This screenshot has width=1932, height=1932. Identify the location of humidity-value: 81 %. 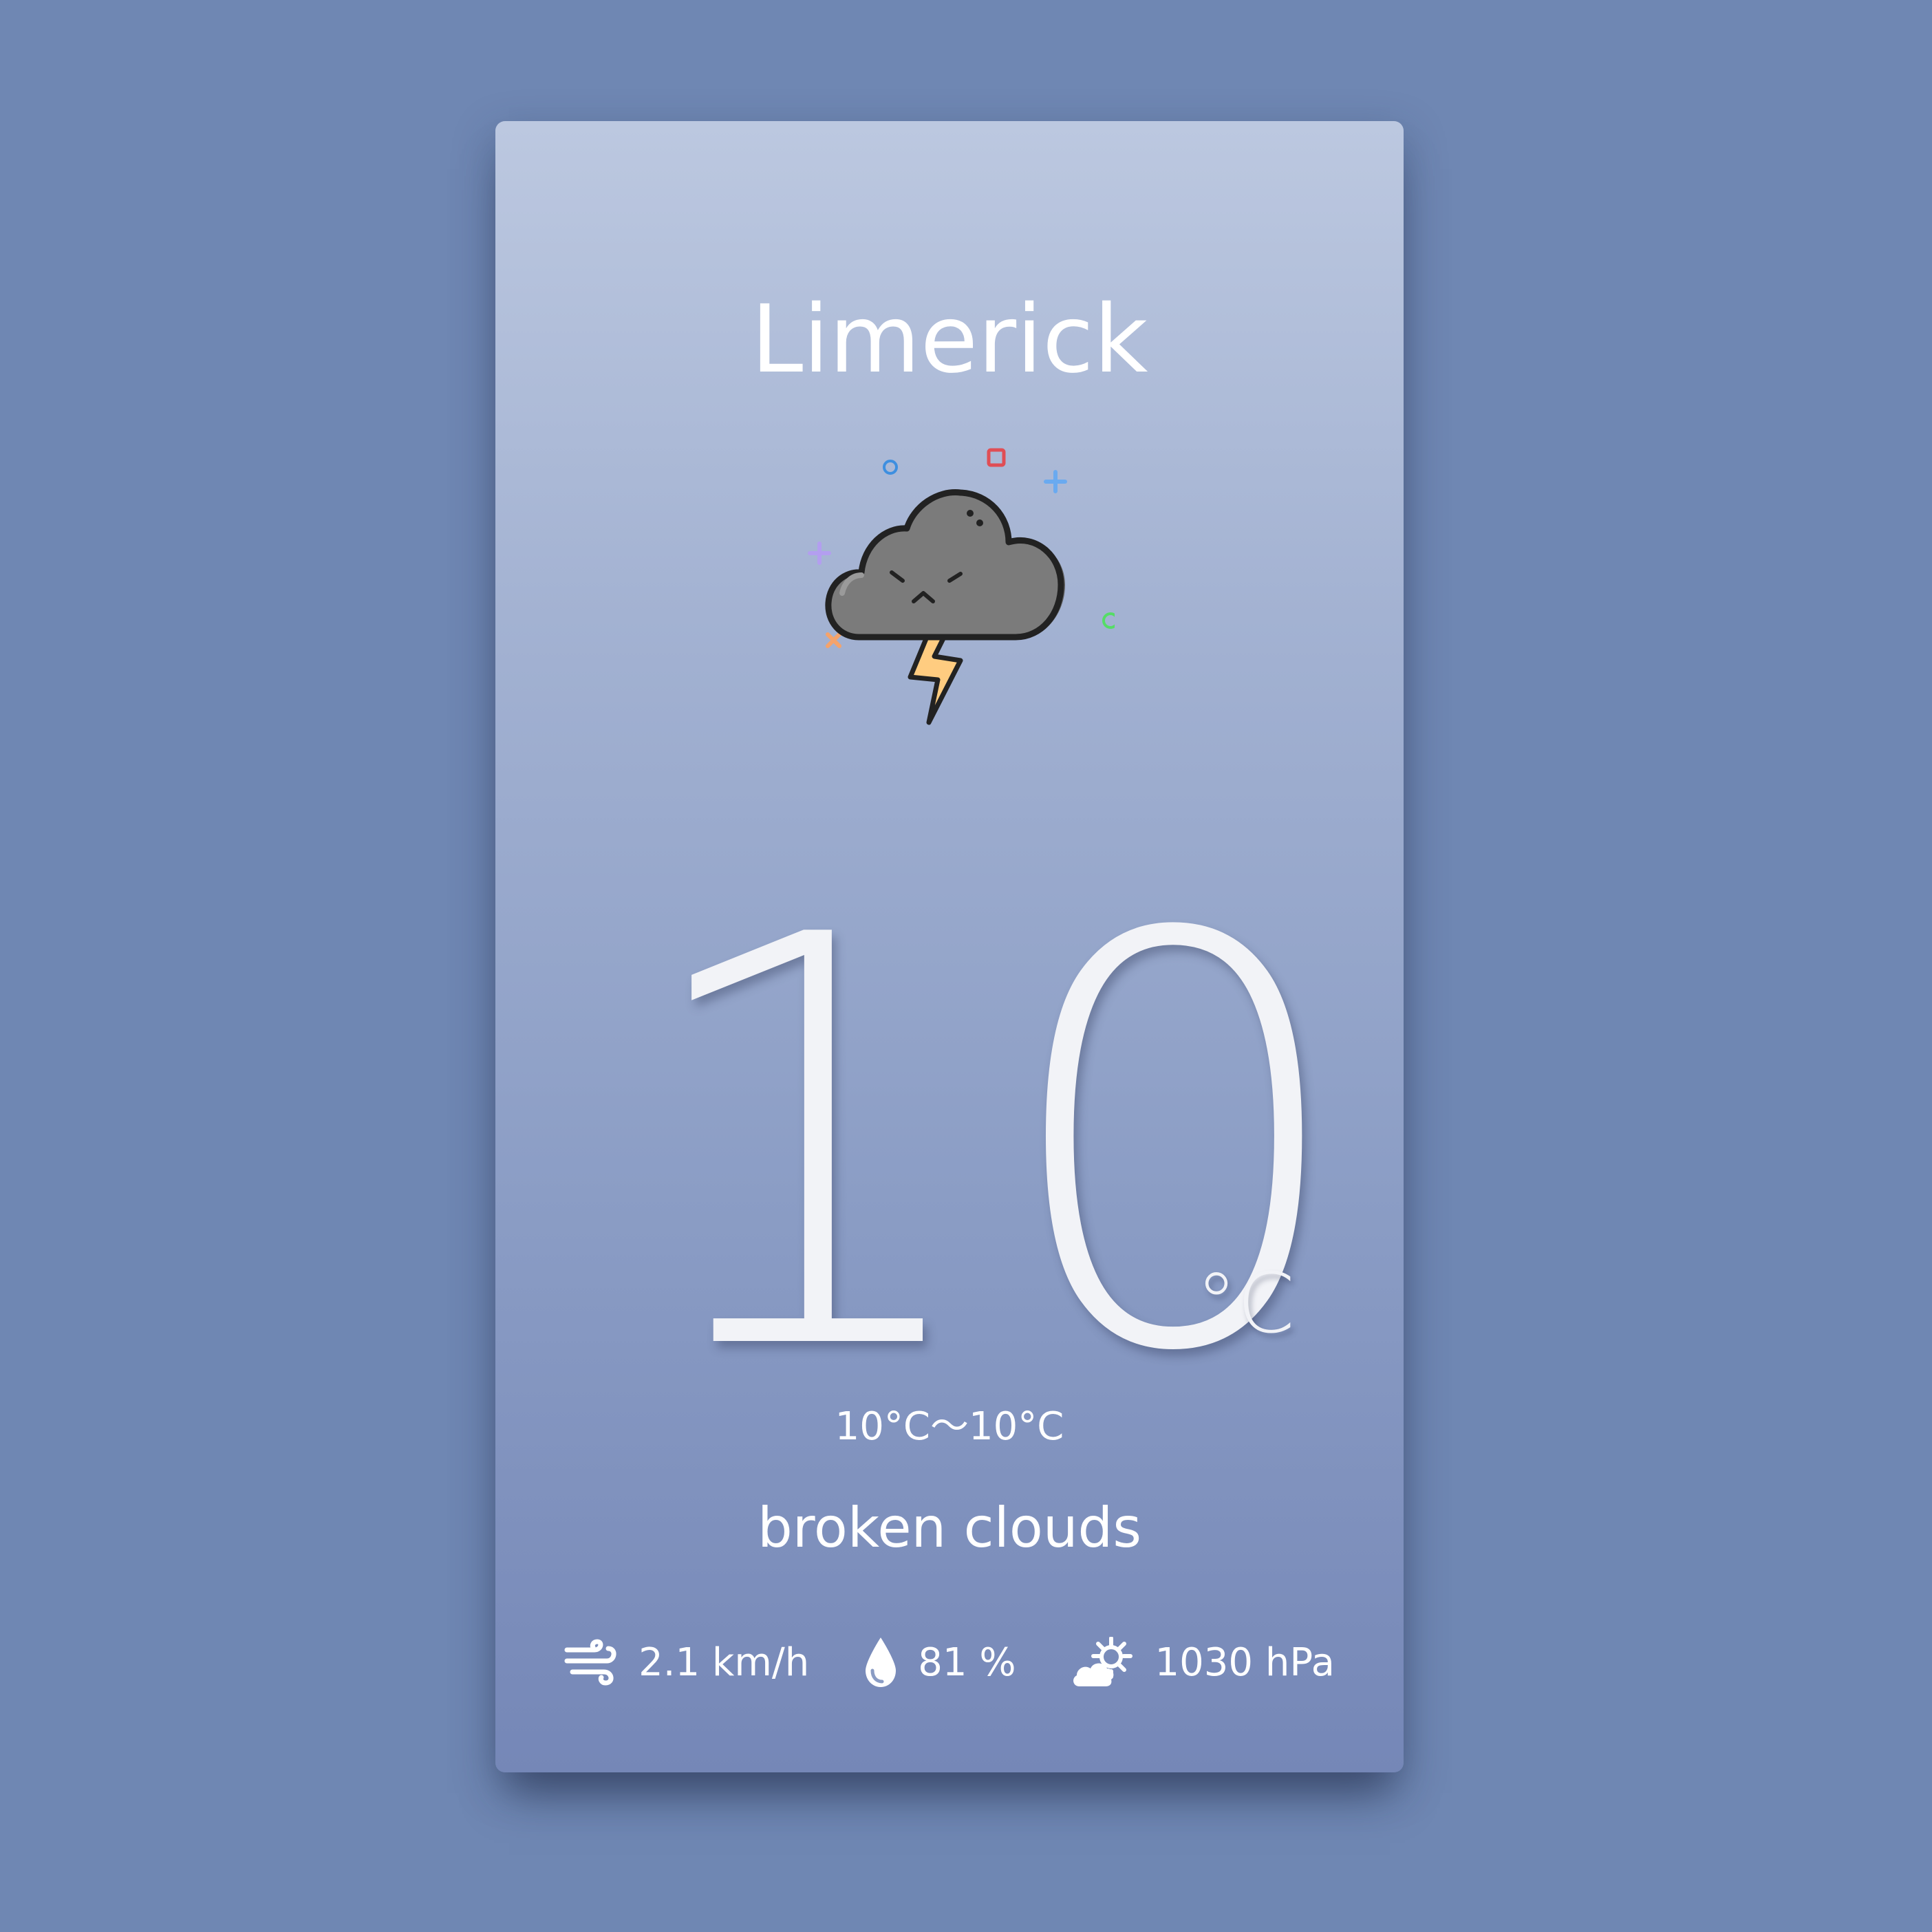
(967, 1662).